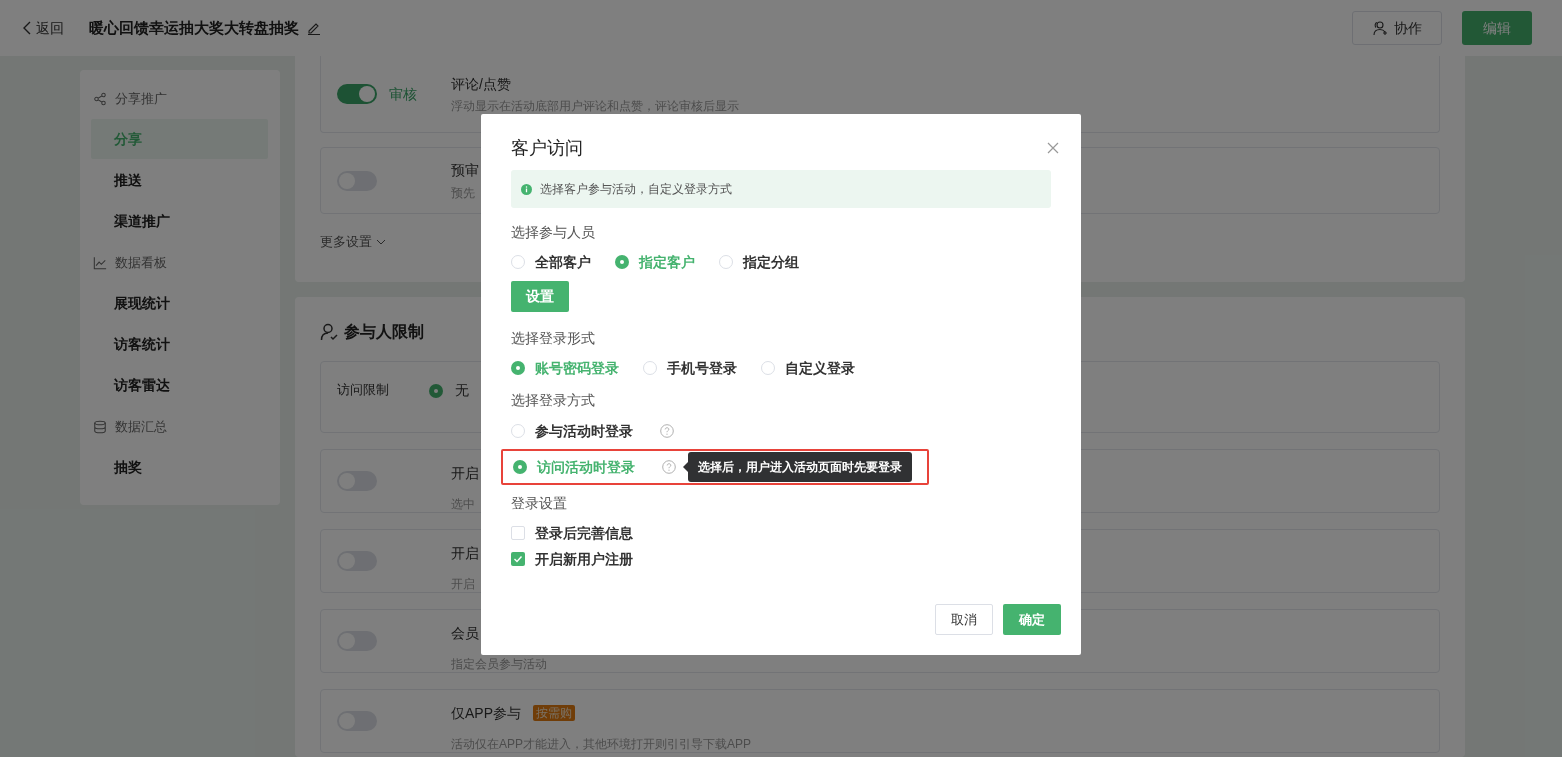 This screenshot has height=757, width=1562. Describe the element at coordinates (539, 503) in the screenshot. I see `section-label: 登录设置` at that location.